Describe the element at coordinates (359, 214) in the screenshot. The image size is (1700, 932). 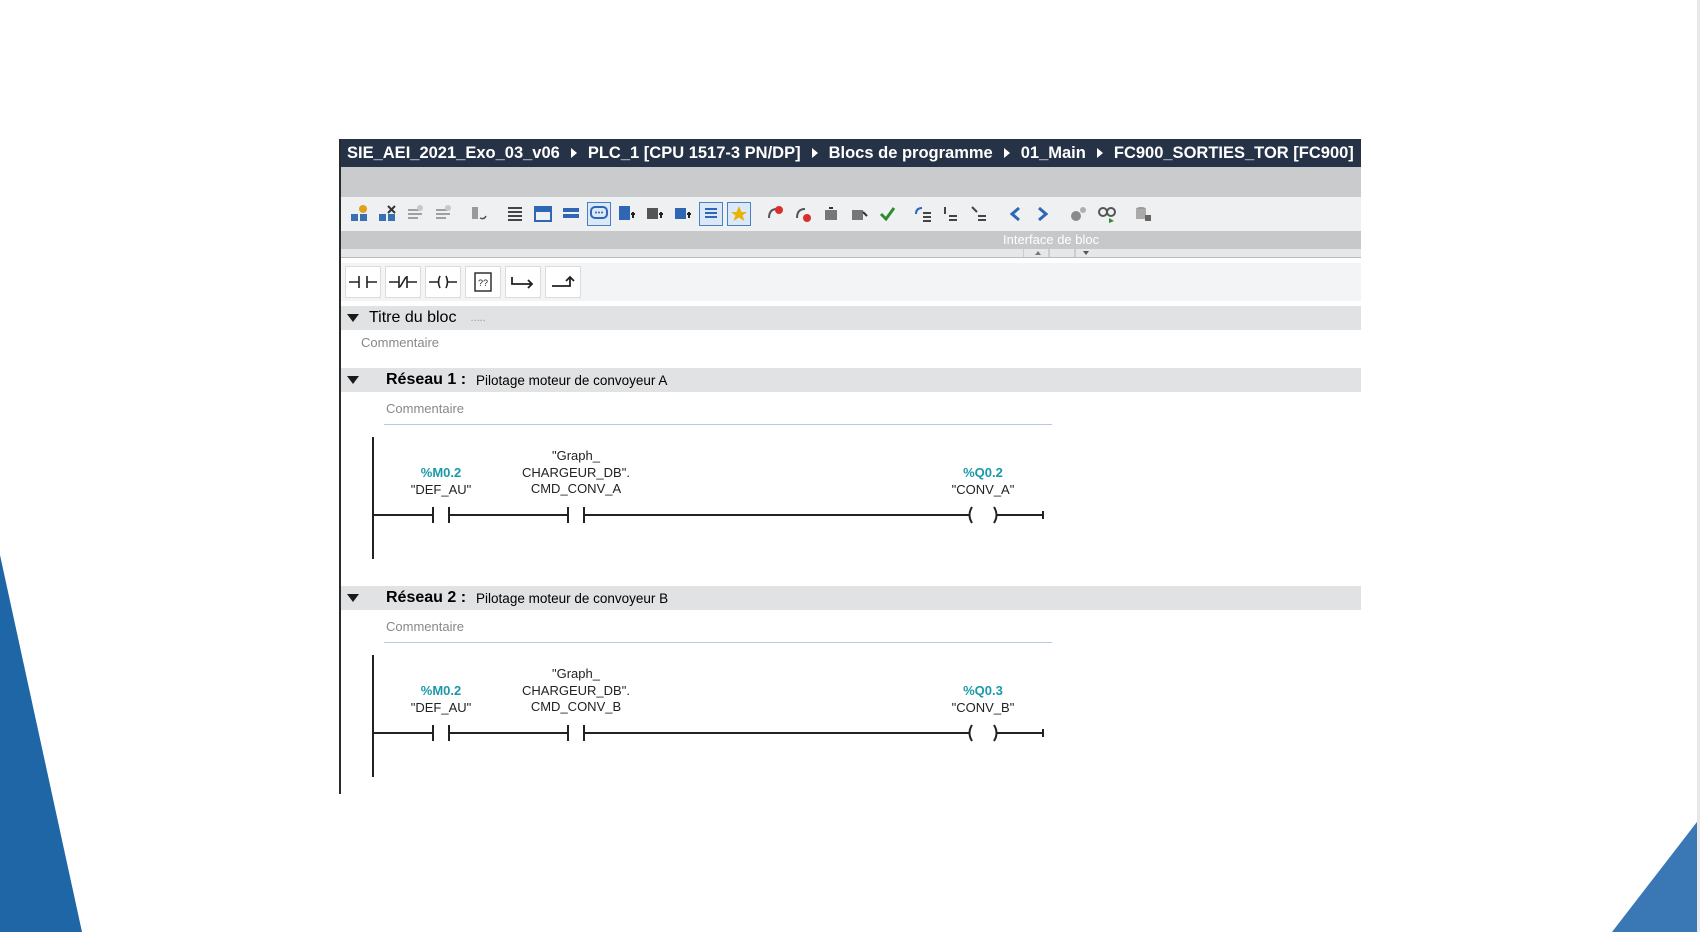
I see `insert-network-button` at that location.